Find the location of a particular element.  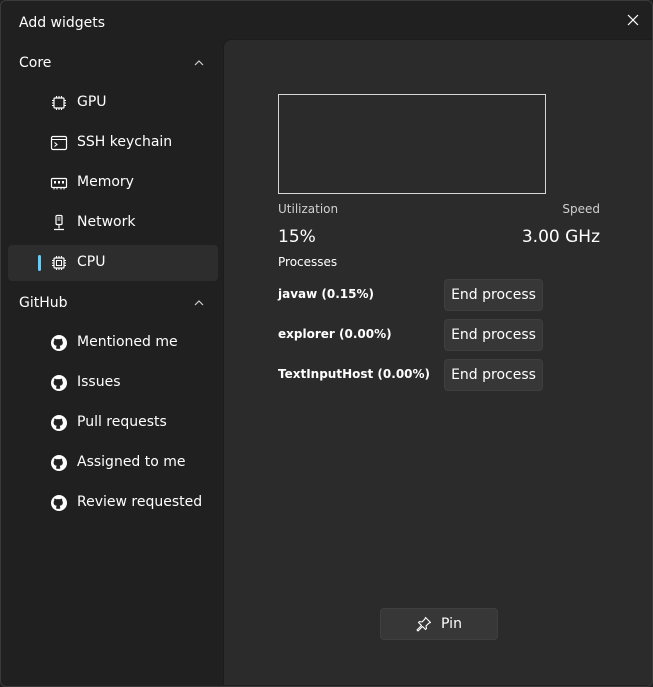

sidebar-item-label: Pull requests is located at coordinates (122, 422).